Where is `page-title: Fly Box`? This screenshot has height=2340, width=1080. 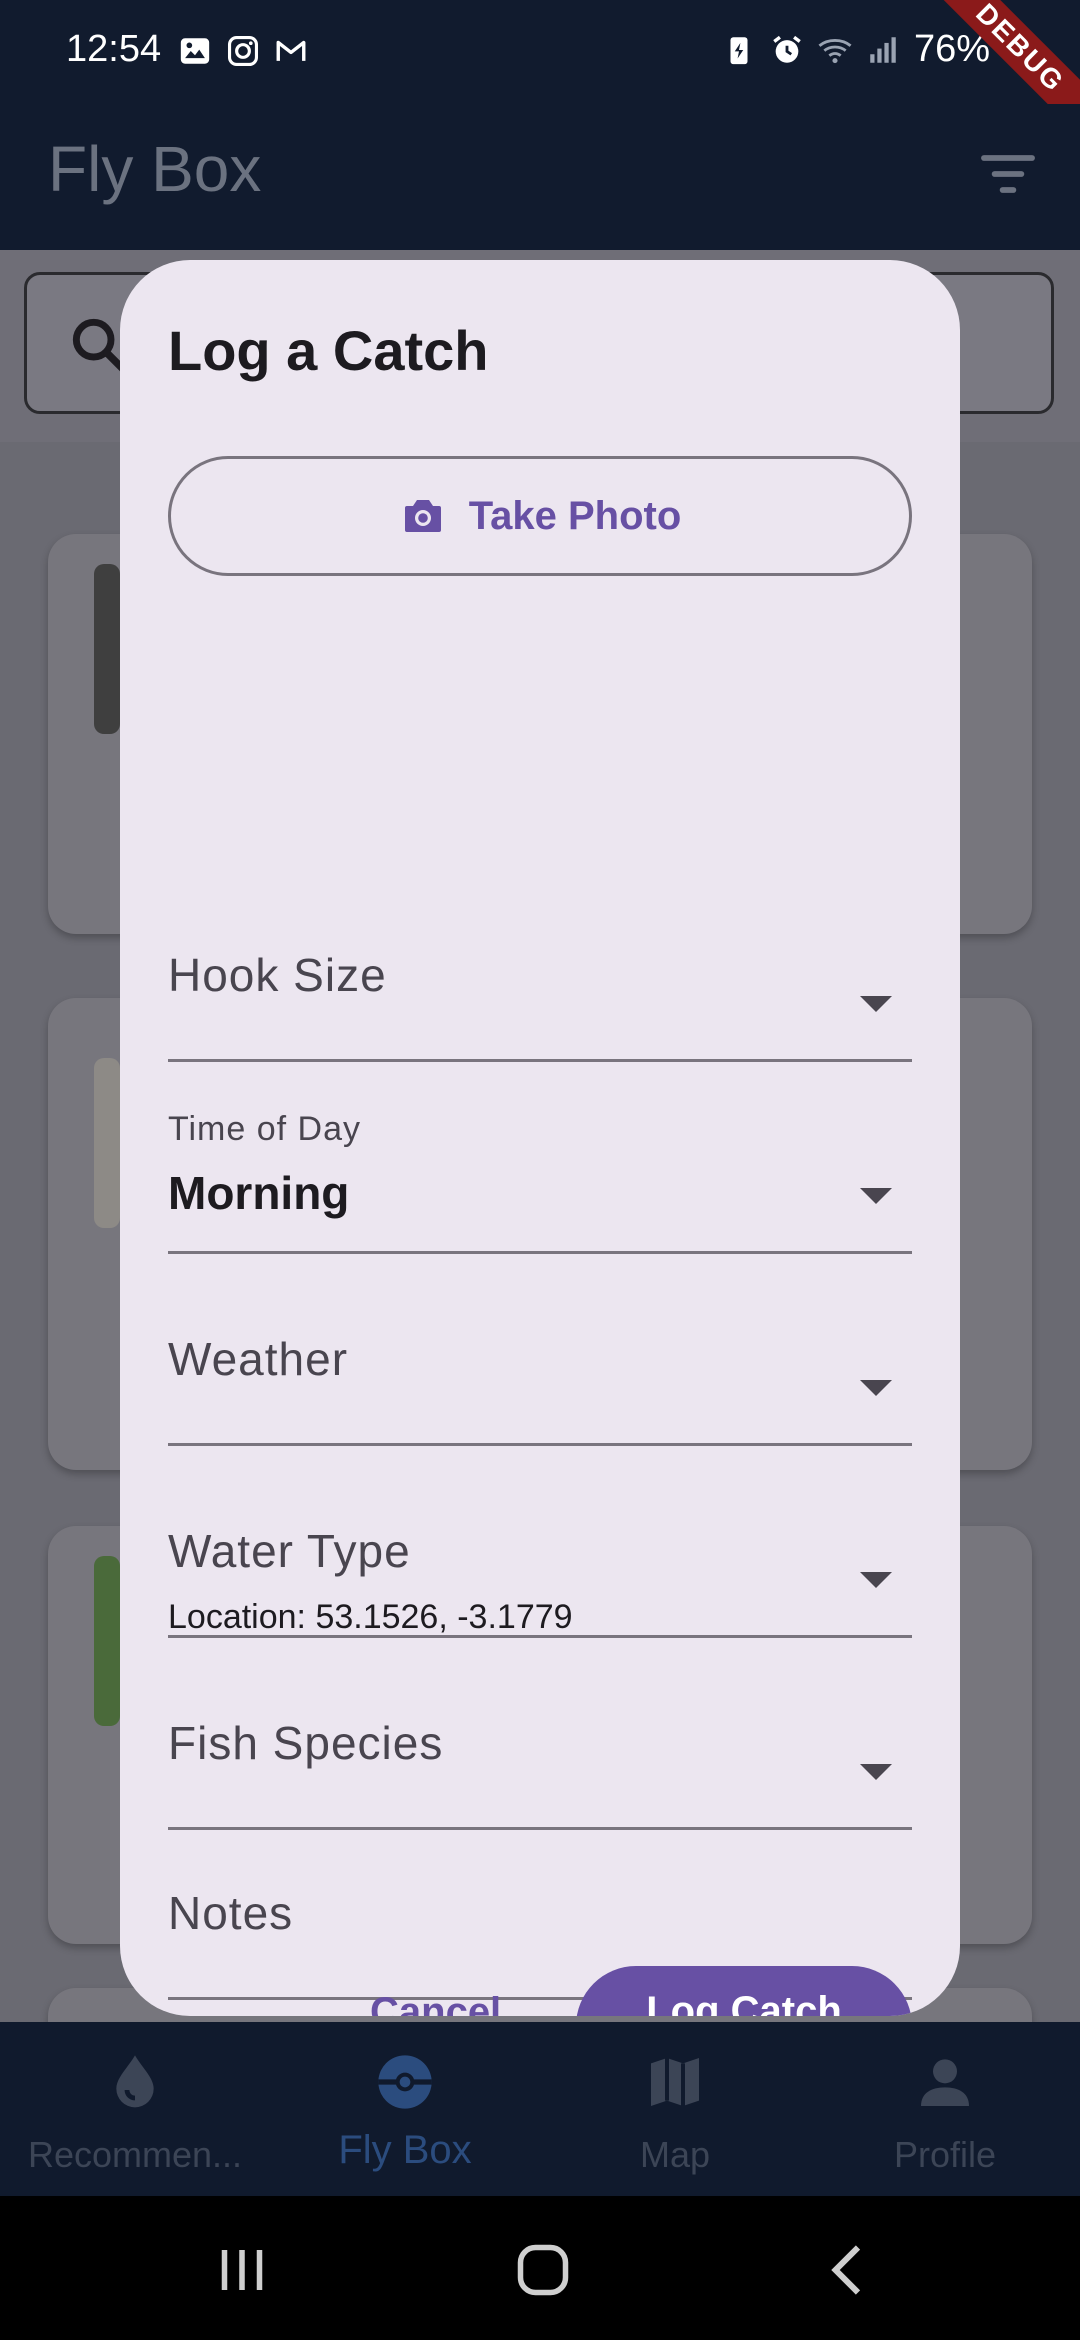
page-title: Fly Box is located at coordinates (155, 169).